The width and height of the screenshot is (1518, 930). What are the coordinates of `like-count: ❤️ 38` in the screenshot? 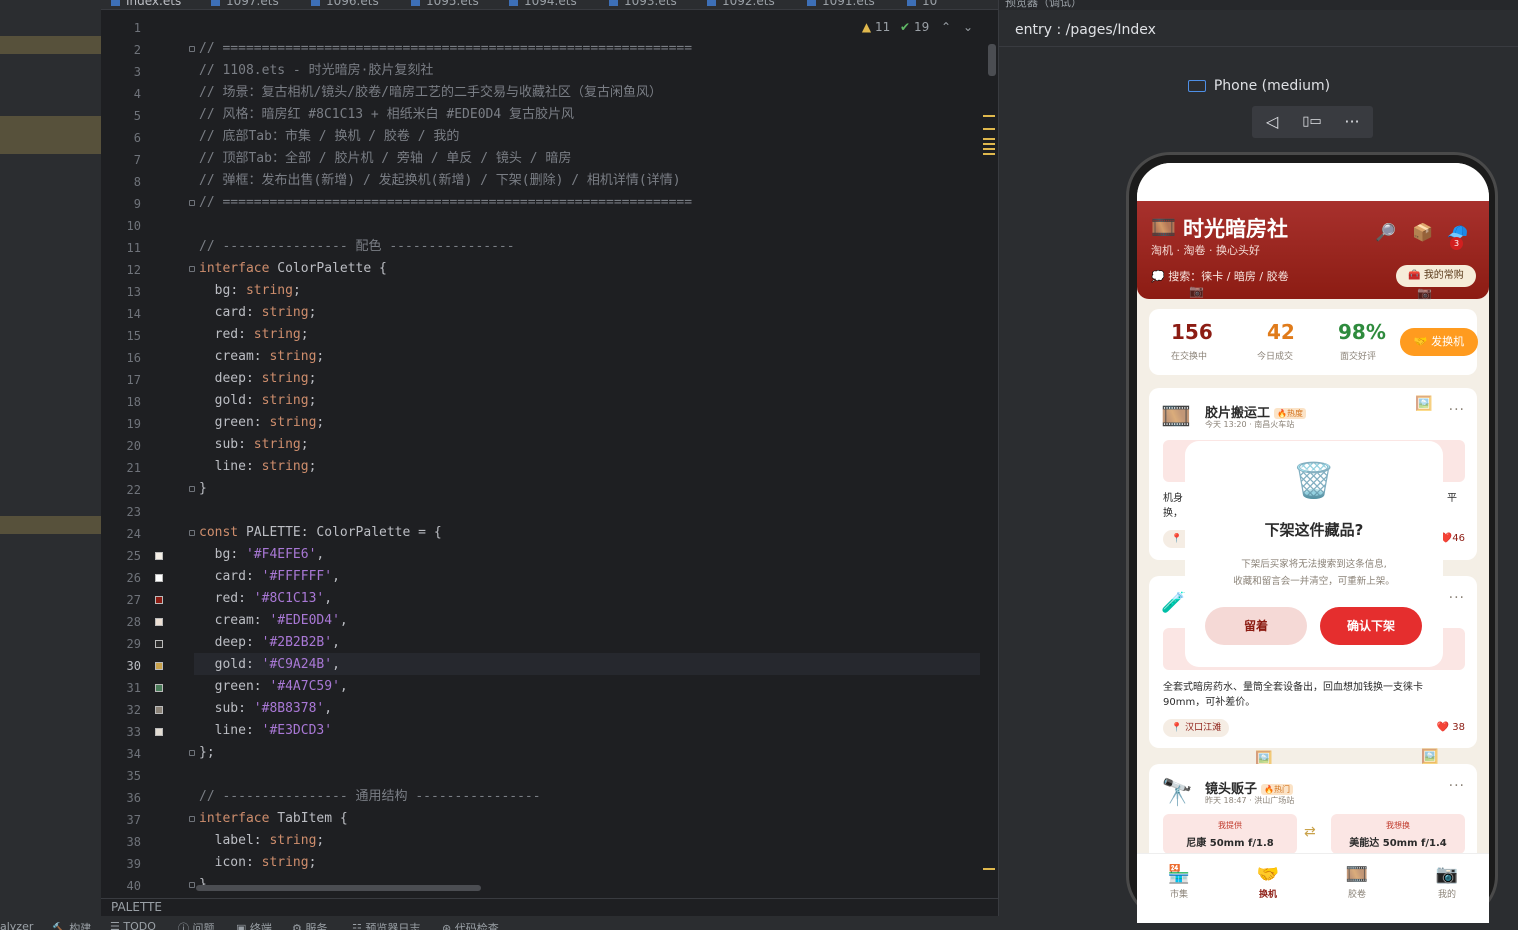 It's located at (1451, 727).